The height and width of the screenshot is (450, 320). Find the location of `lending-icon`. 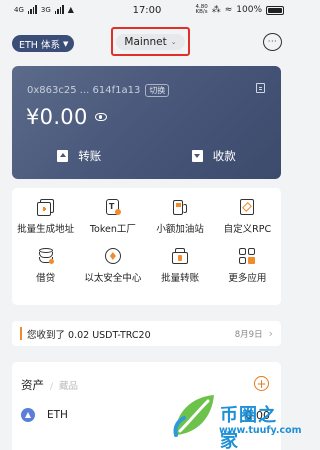

lending-icon is located at coordinates (46, 256).